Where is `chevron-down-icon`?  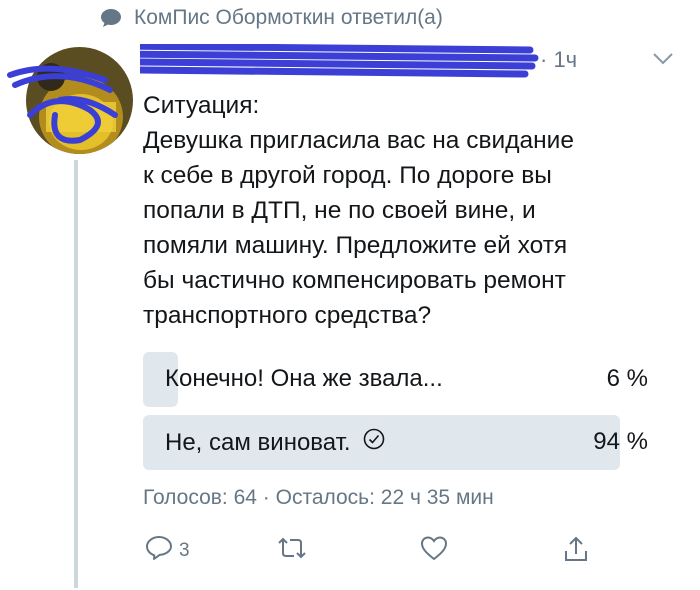 chevron-down-icon is located at coordinates (663, 61).